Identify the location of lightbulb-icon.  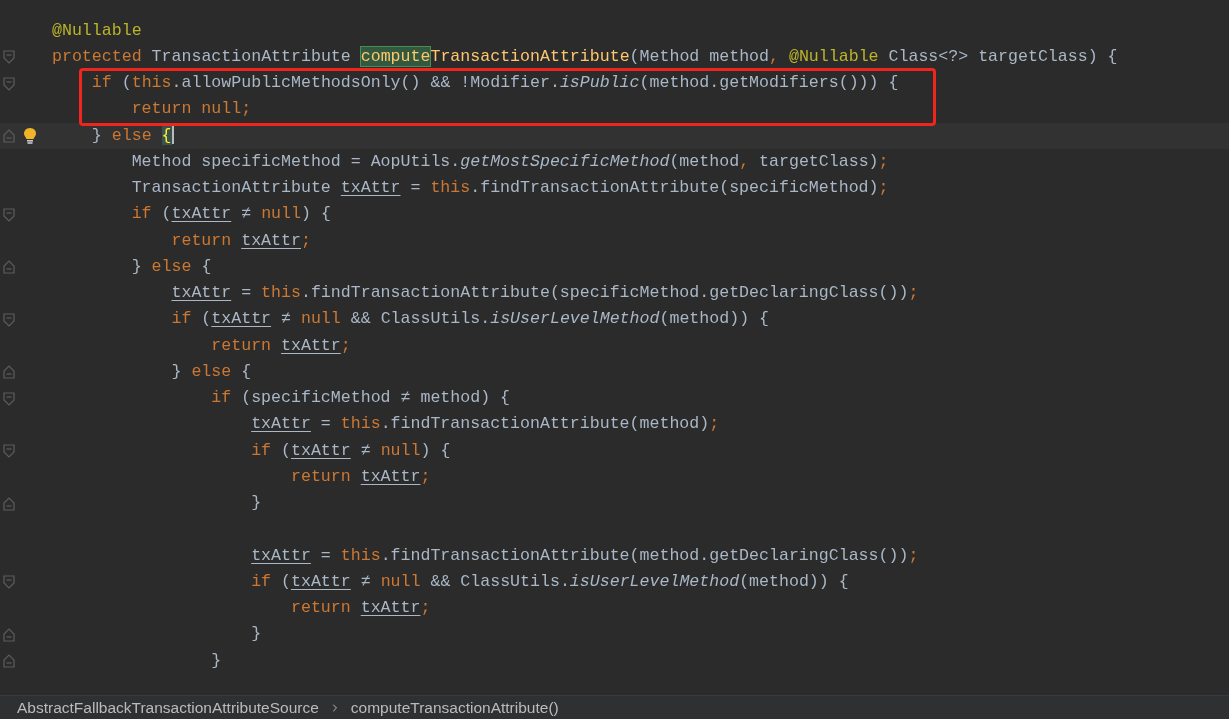
(30, 136).